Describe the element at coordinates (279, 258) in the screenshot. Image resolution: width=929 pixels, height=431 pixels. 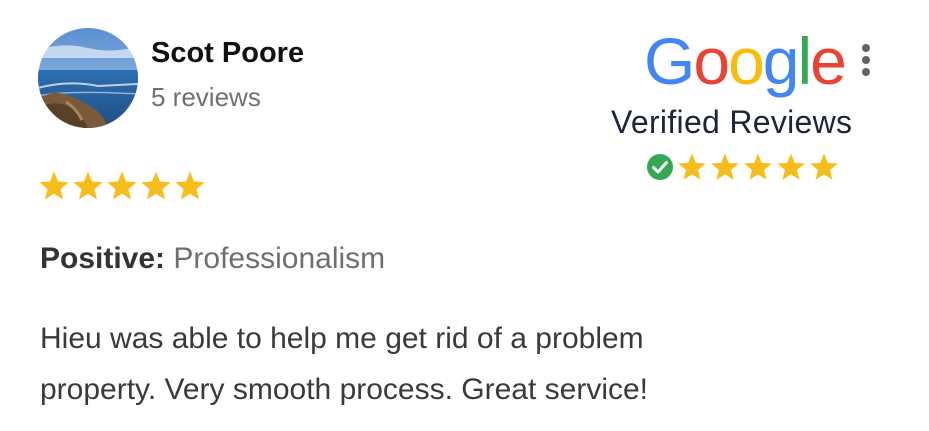
I see `positive-value: Professionalism` at that location.